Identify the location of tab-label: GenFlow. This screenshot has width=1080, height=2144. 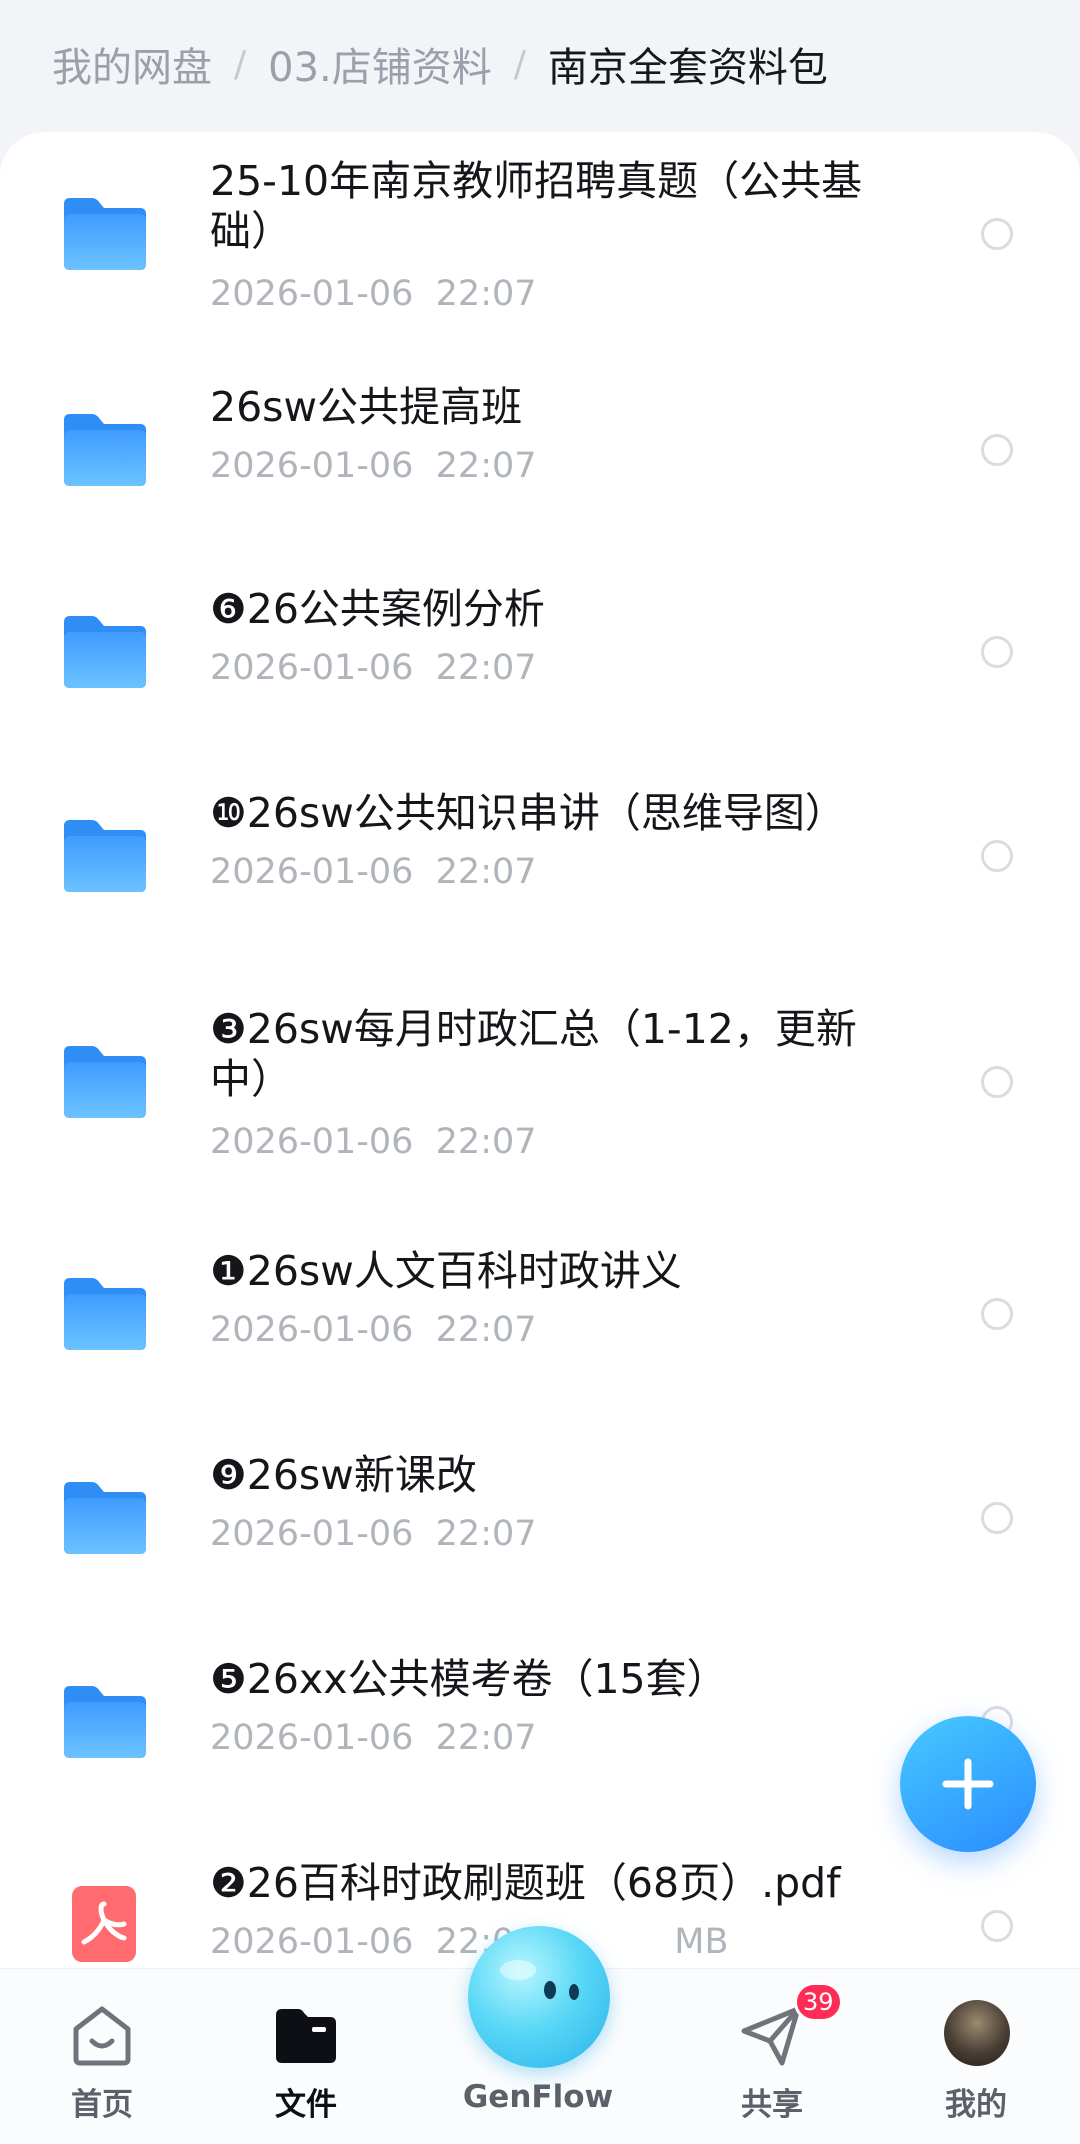
(538, 2097).